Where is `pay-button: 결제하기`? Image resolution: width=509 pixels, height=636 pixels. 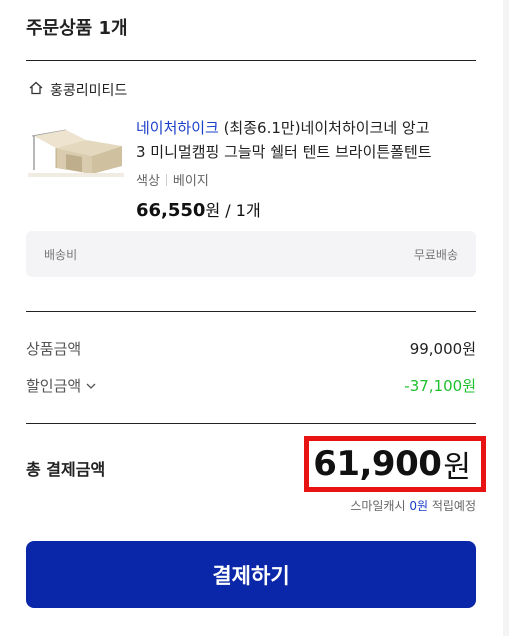
pay-button: 결제하기 is located at coordinates (251, 574).